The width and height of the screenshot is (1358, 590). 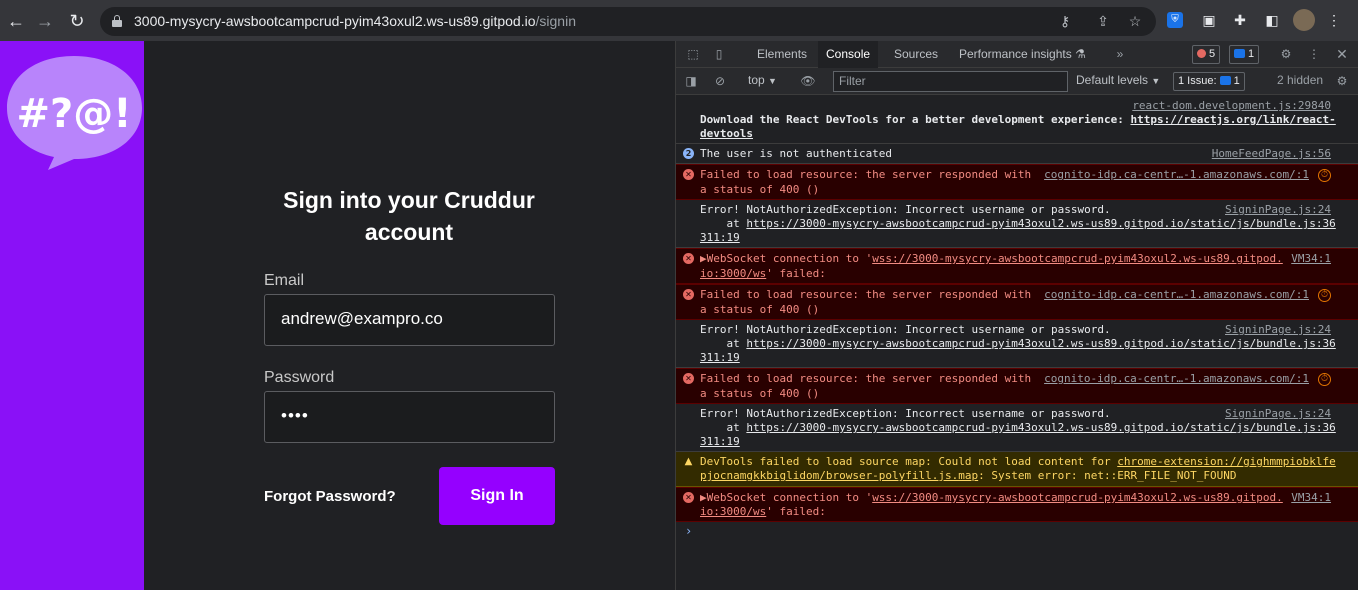 What do you see at coordinates (1206, 54) in the screenshot?
I see `error-count-badge: 5` at bounding box center [1206, 54].